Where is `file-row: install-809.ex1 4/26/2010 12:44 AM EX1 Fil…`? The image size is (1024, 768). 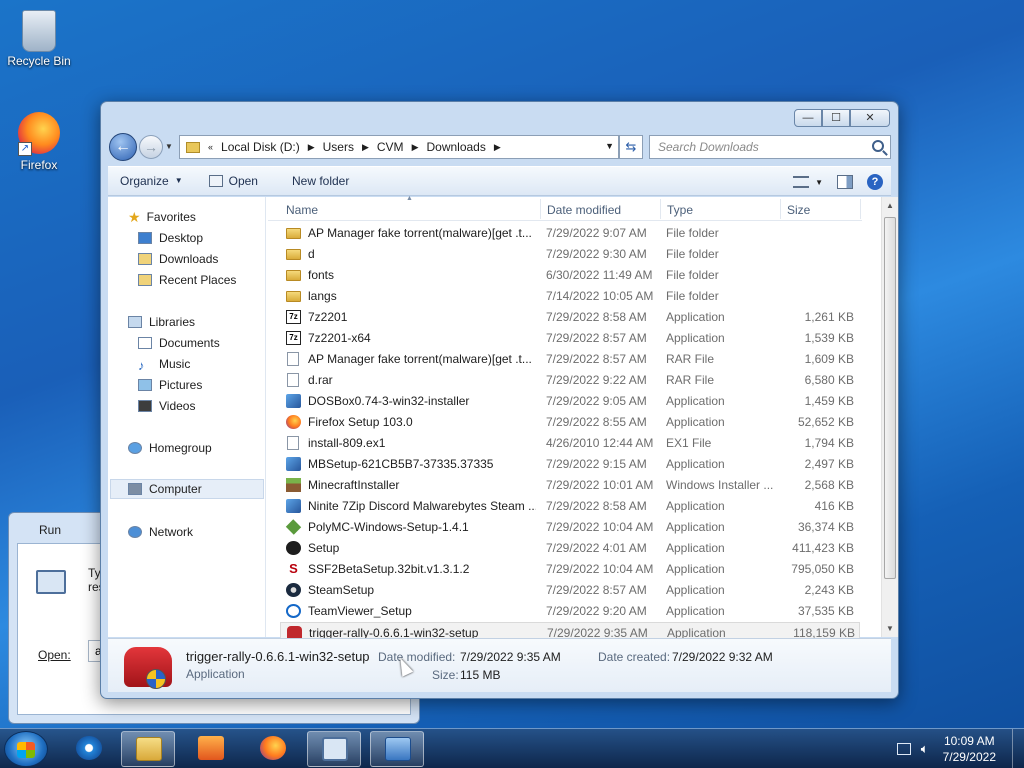 file-row: install-809.ex1 4/26/2010 12:44 AM EX1 Fil… is located at coordinates (570, 443).